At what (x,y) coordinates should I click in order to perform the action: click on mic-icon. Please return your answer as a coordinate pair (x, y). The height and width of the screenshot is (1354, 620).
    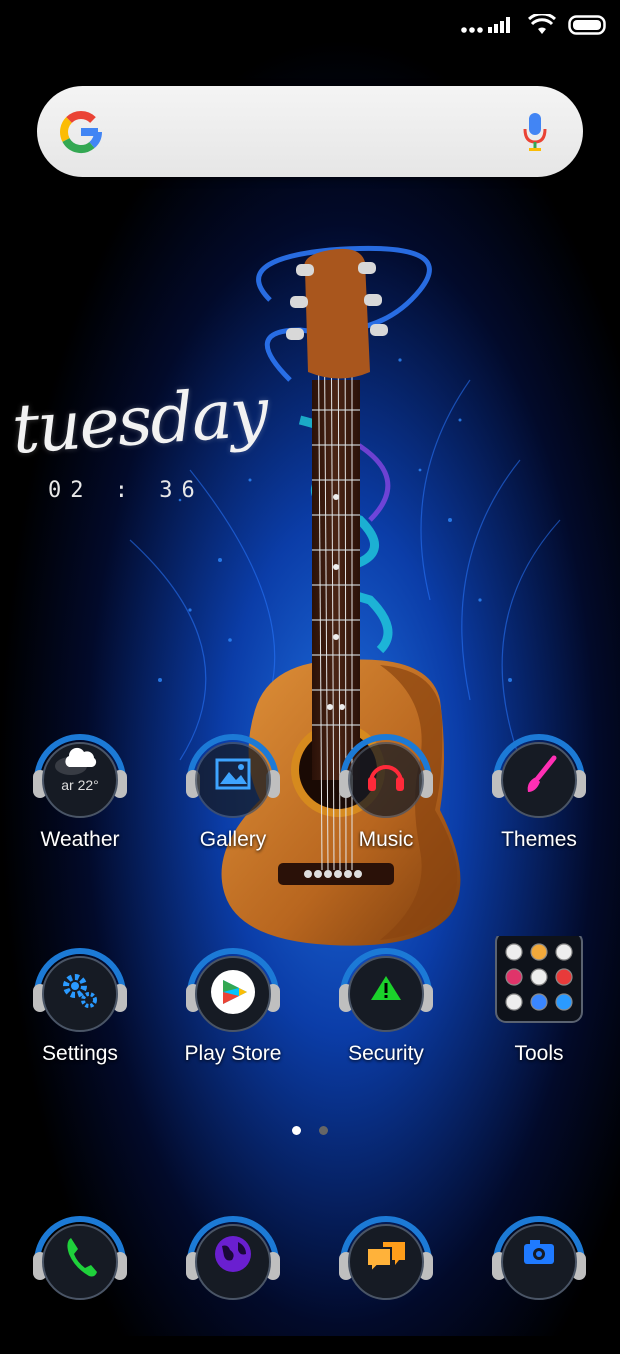
    Looking at the image, I should click on (535, 132).